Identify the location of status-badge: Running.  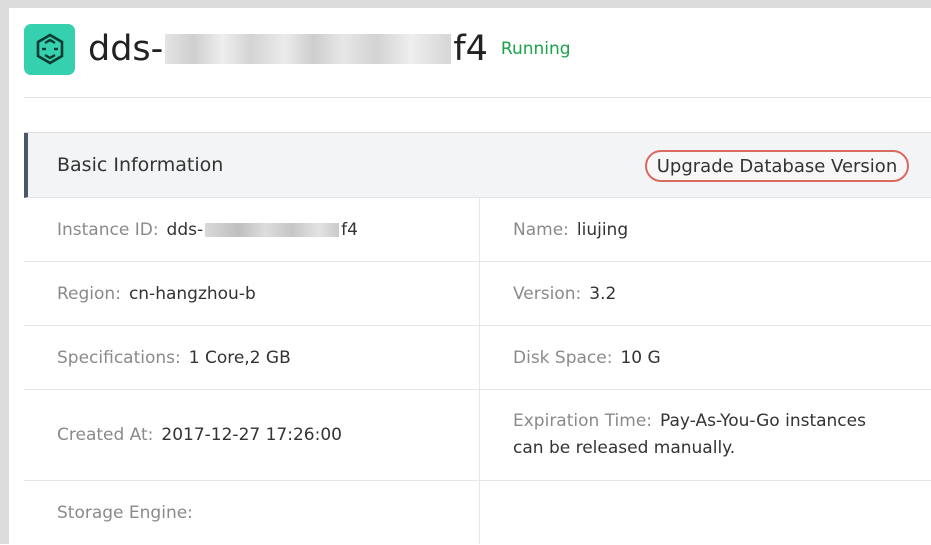
(535, 49).